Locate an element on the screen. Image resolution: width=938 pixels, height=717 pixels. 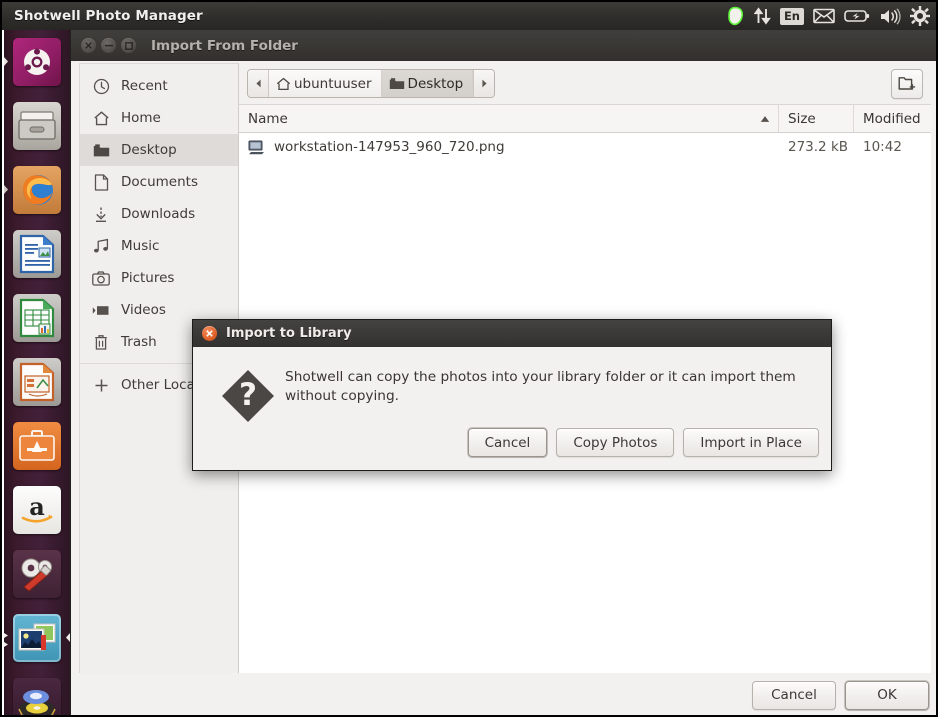
sidebar-label: Recent is located at coordinates (144, 86).